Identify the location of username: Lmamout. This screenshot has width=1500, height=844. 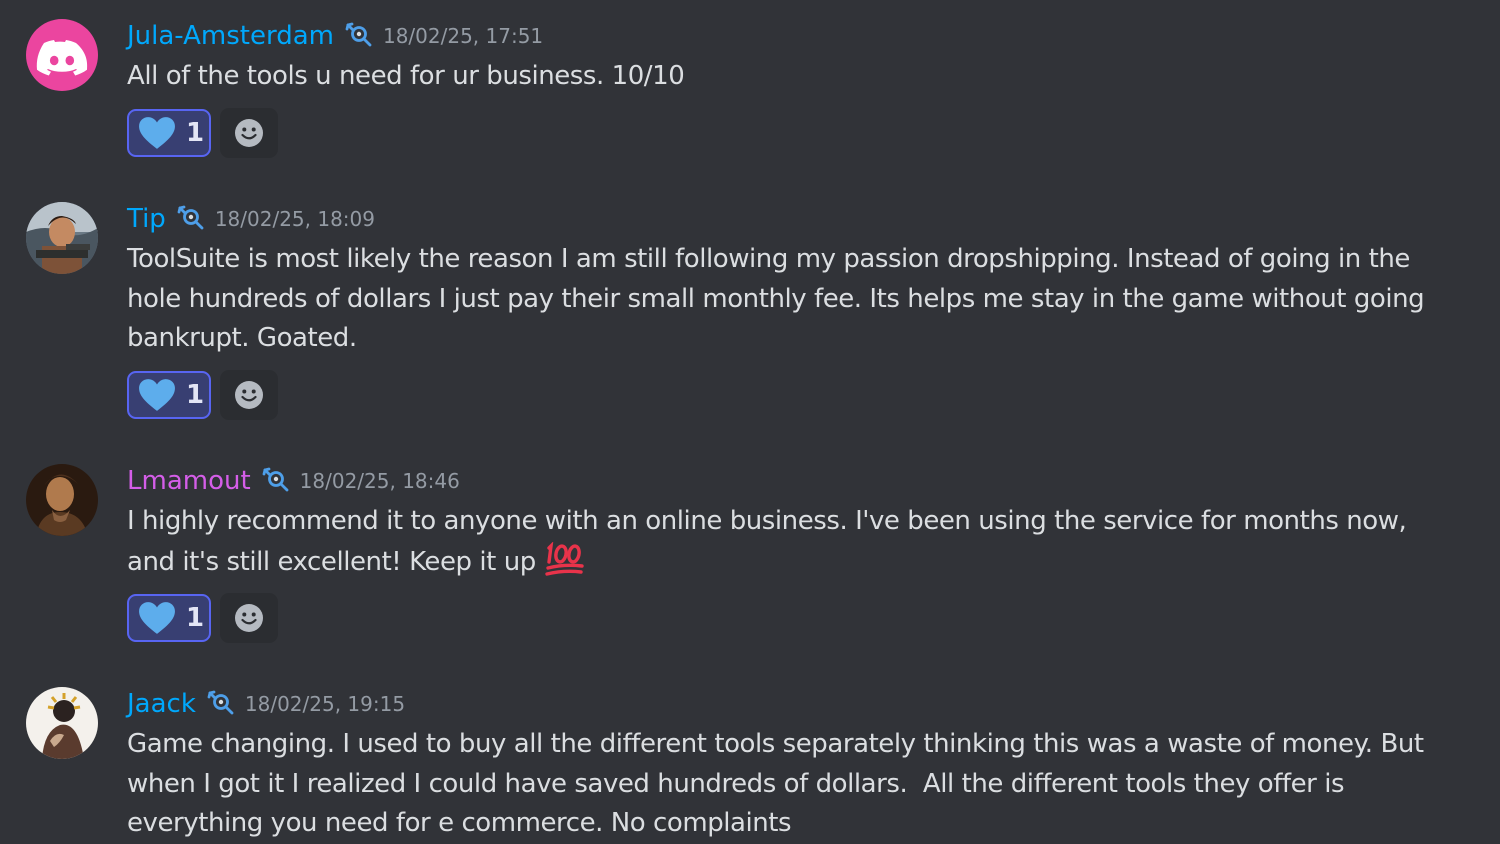
(189, 481).